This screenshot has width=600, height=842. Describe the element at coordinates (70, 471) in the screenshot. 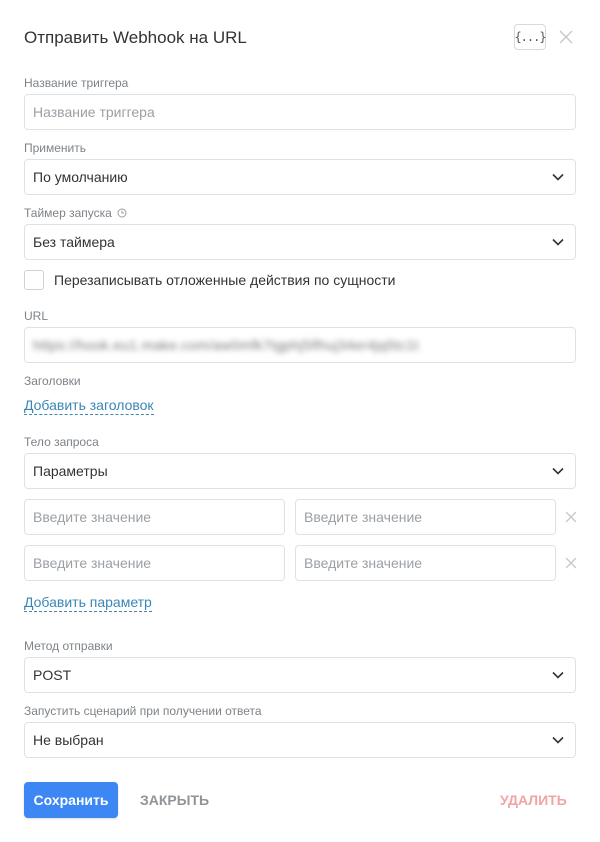

I see `body-type-value: Параметры` at that location.